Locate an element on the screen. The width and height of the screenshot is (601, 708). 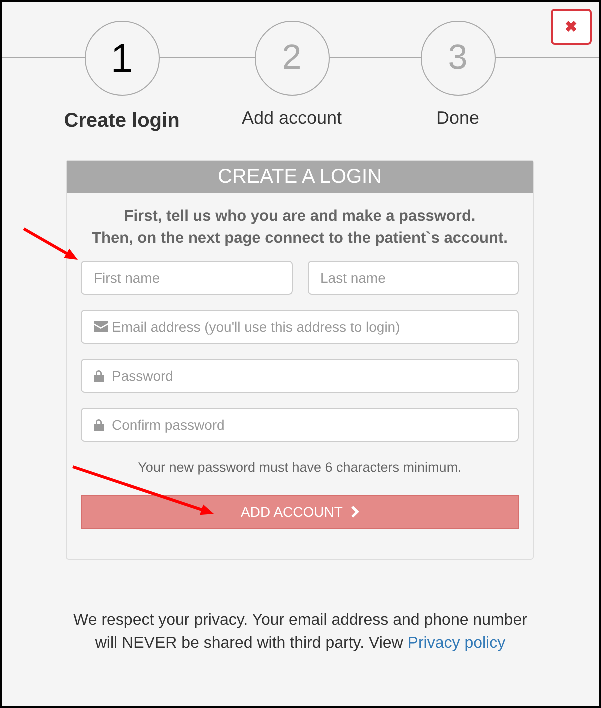
envelope-icon is located at coordinates (101, 327).